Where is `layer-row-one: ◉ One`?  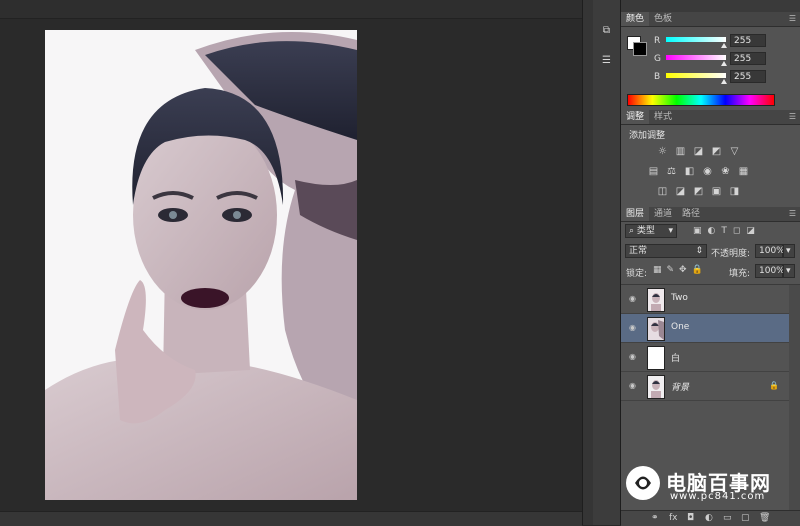 layer-row-one: ◉ One is located at coordinates (705, 328).